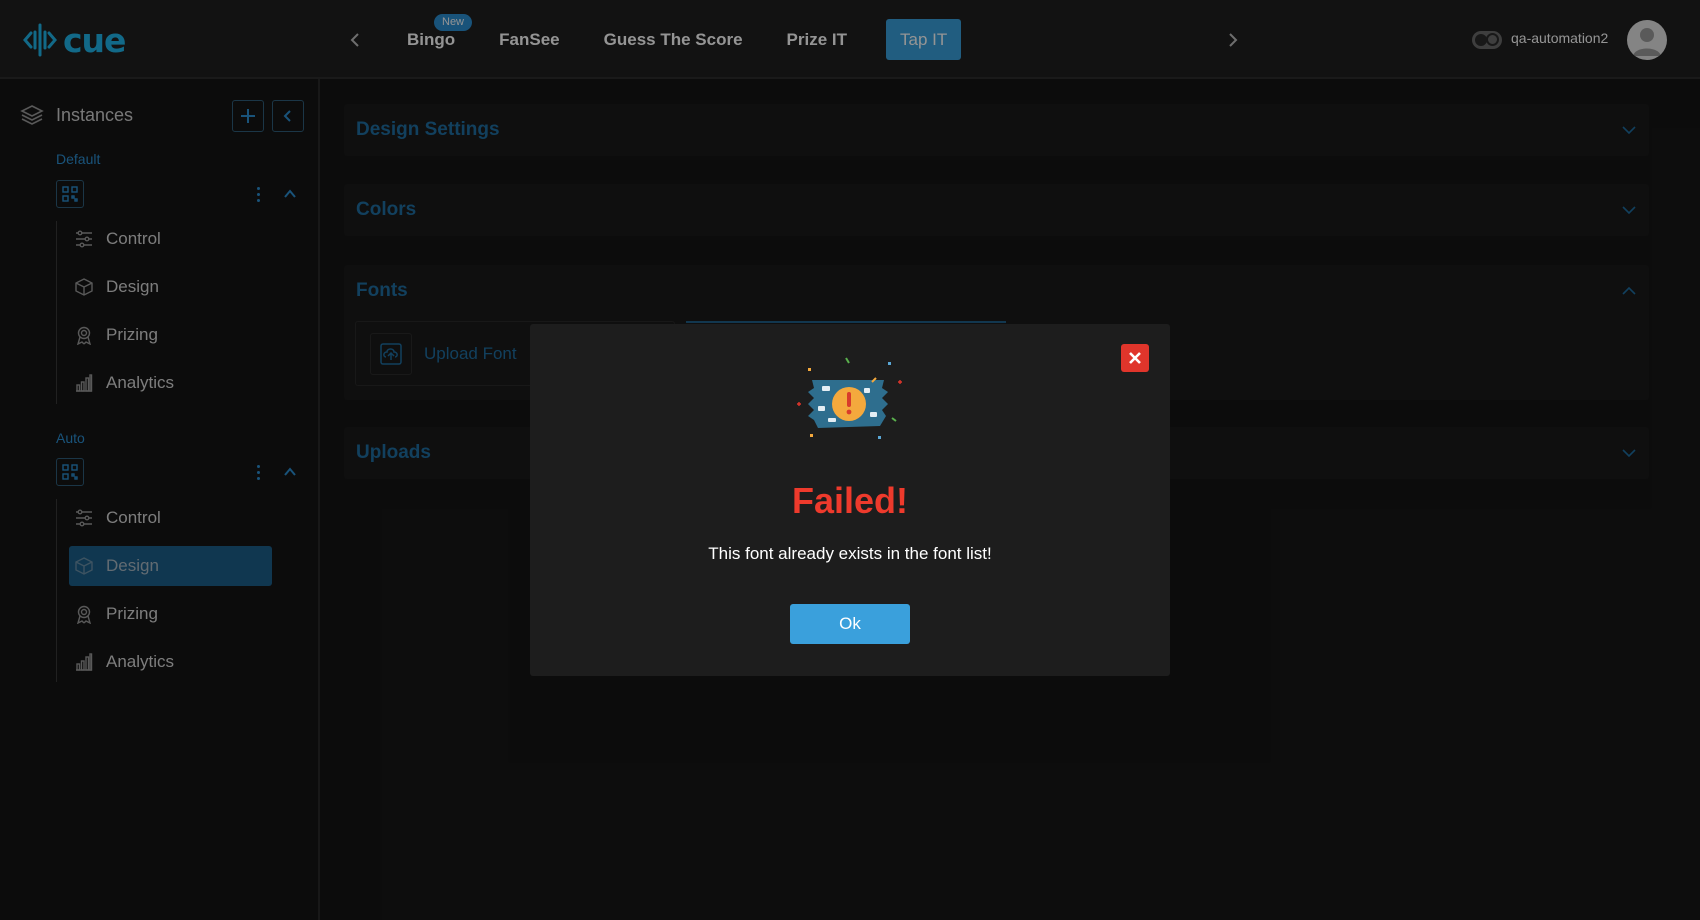  What do you see at coordinates (849, 398) in the screenshot?
I see `error-illustration-icon` at bounding box center [849, 398].